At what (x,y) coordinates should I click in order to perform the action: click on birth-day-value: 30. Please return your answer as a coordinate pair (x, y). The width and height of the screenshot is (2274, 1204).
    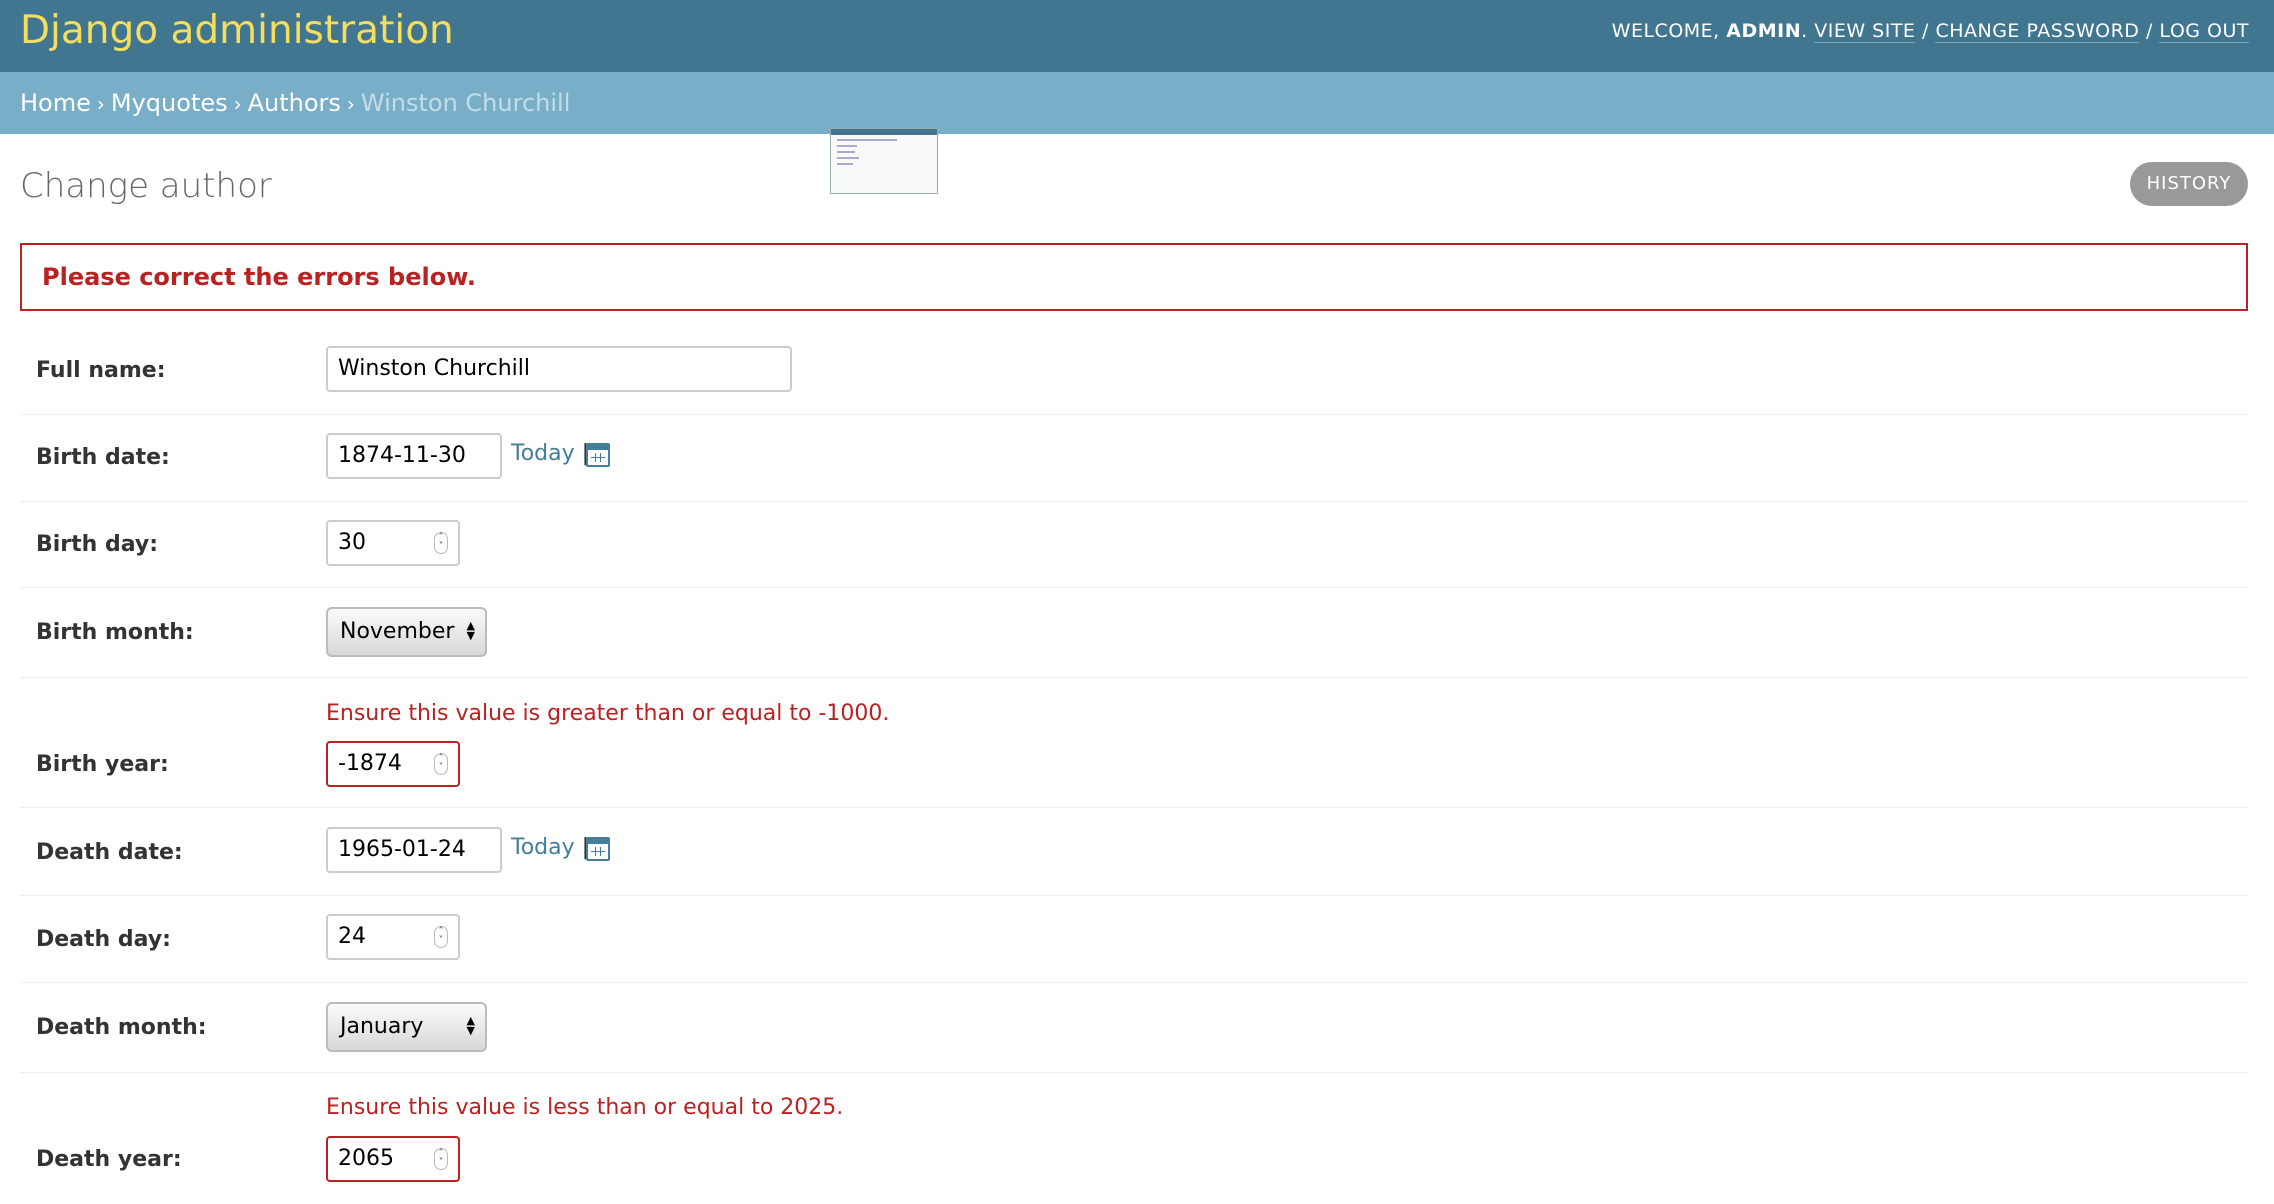
    Looking at the image, I should click on (352, 542).